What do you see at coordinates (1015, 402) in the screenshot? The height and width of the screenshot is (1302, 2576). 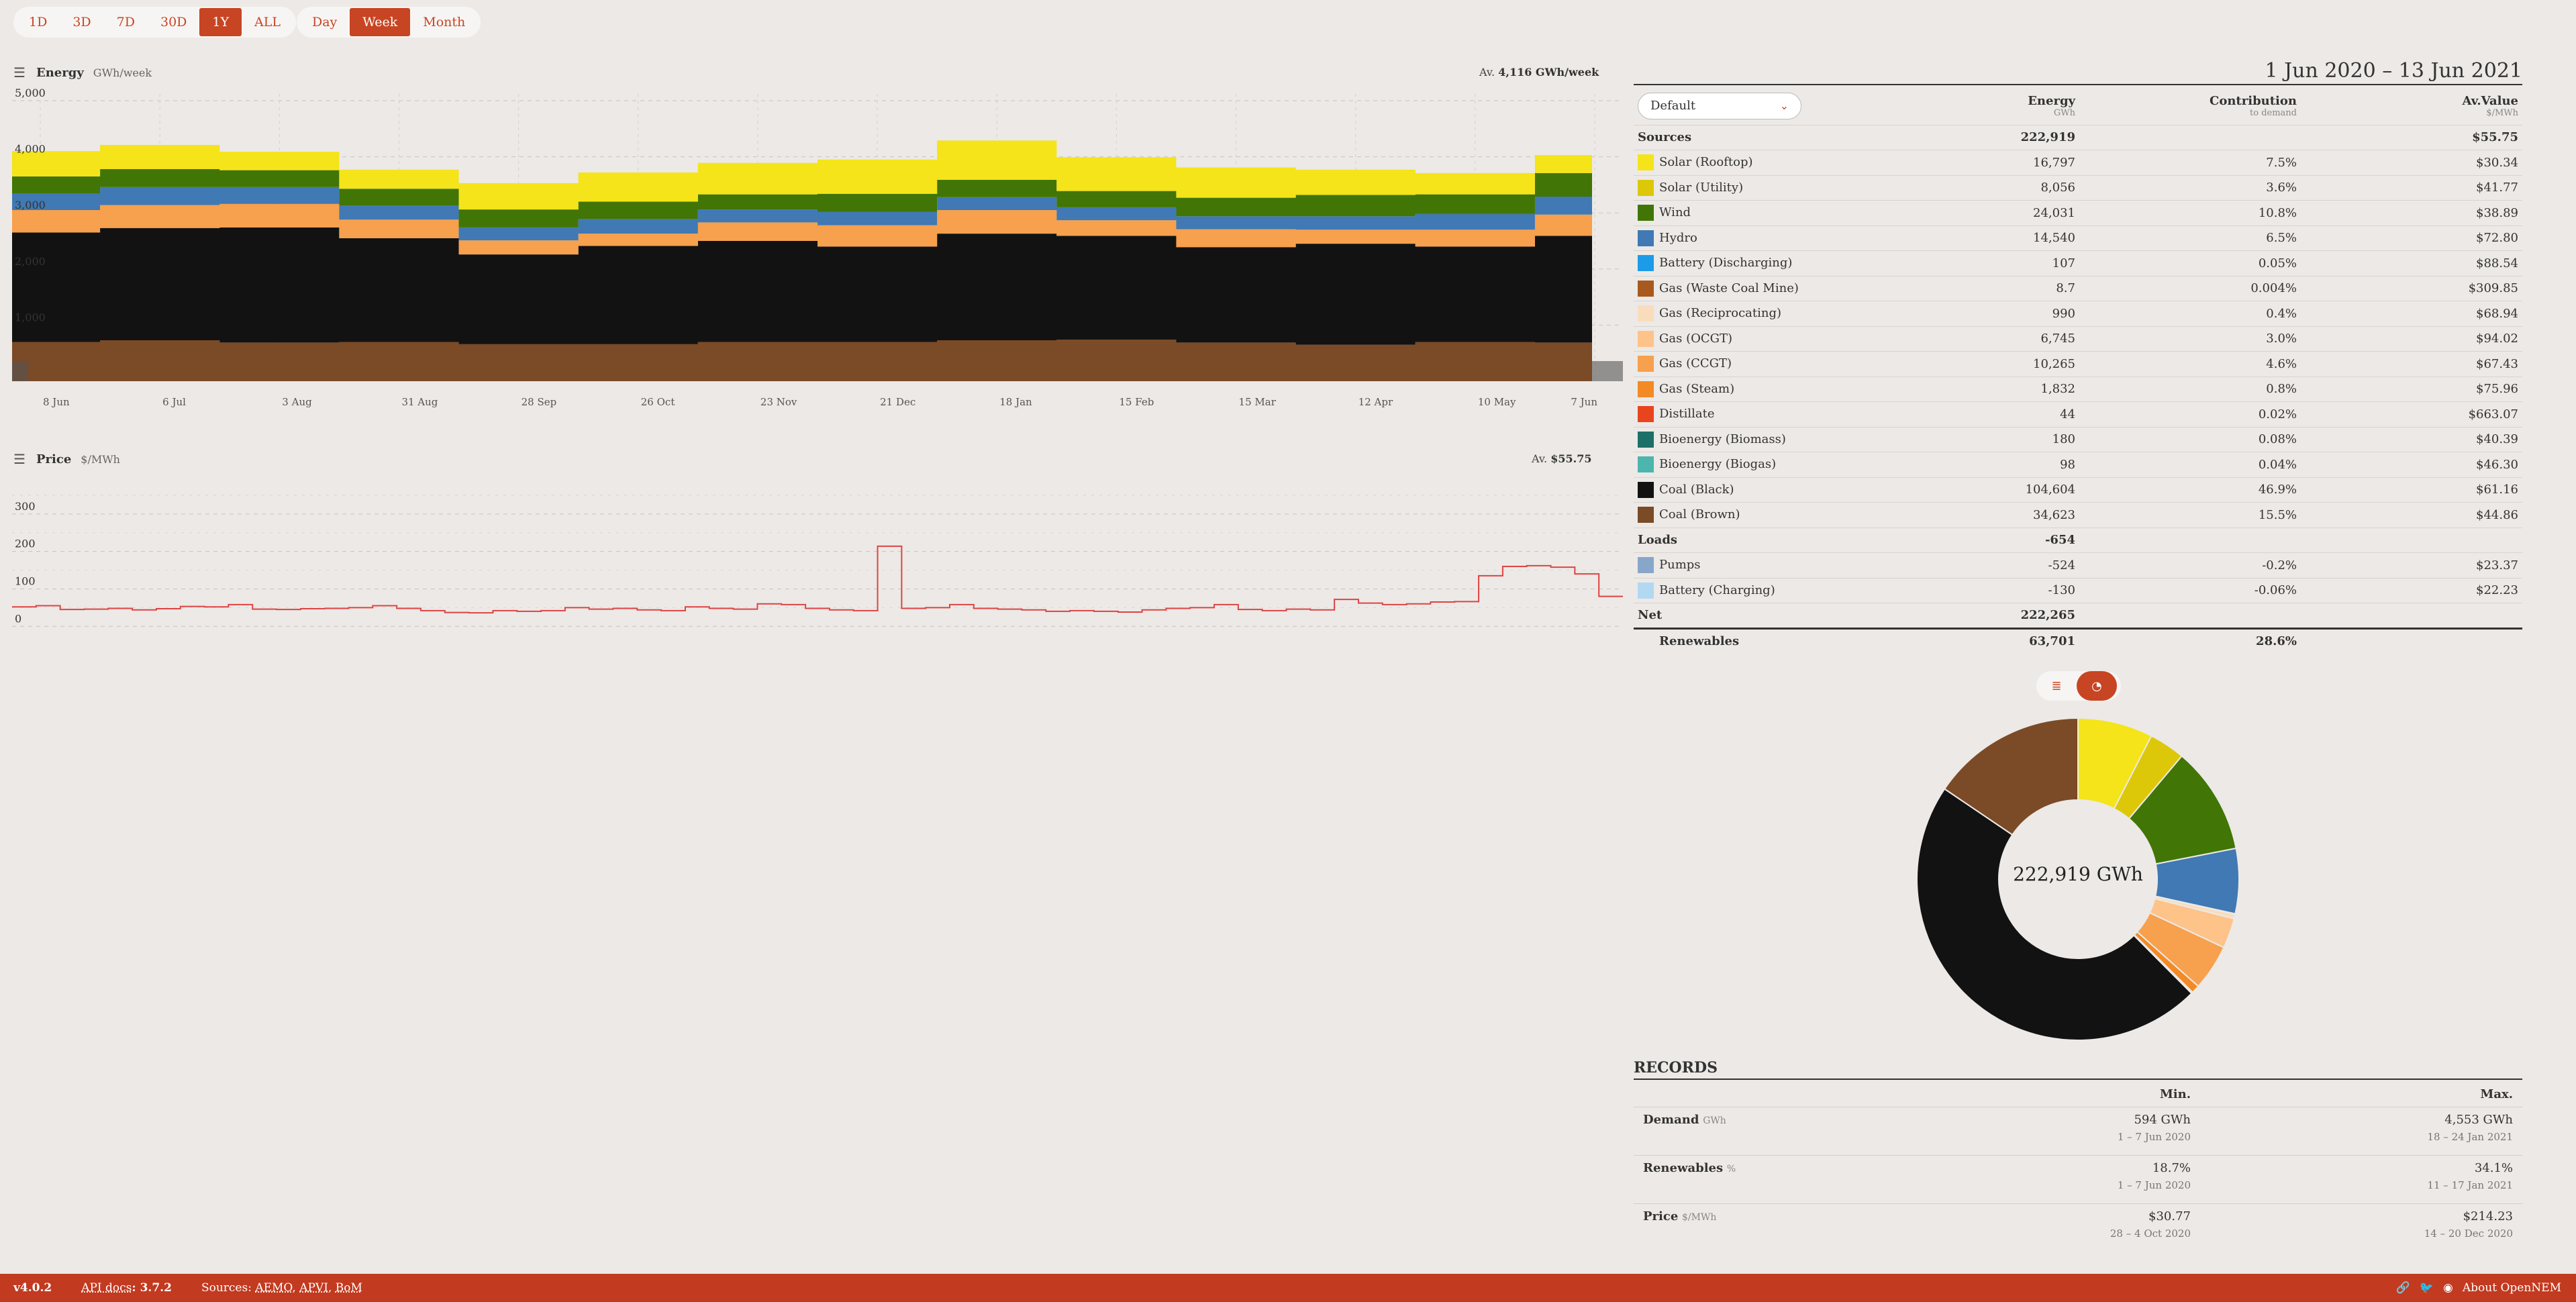 I see `energy-x-tick: 18 Jan` at bounding box center [1015, 402].